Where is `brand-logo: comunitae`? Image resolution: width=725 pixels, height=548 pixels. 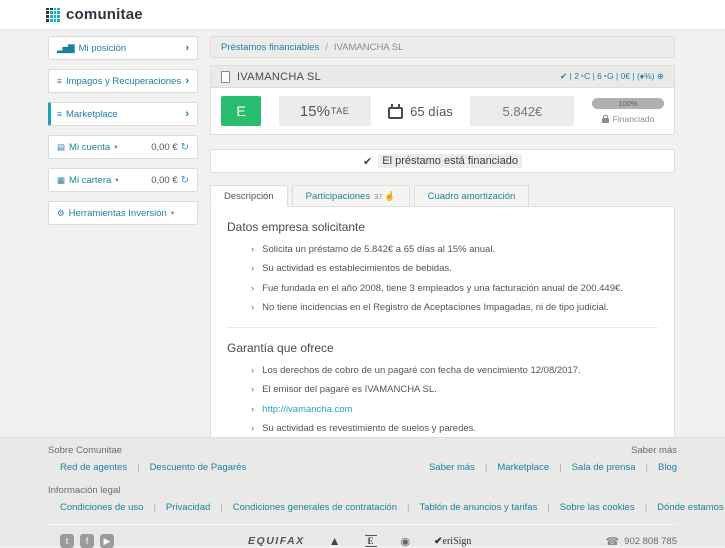
brand-logo: comunitae is located at coordinates (94, 14).